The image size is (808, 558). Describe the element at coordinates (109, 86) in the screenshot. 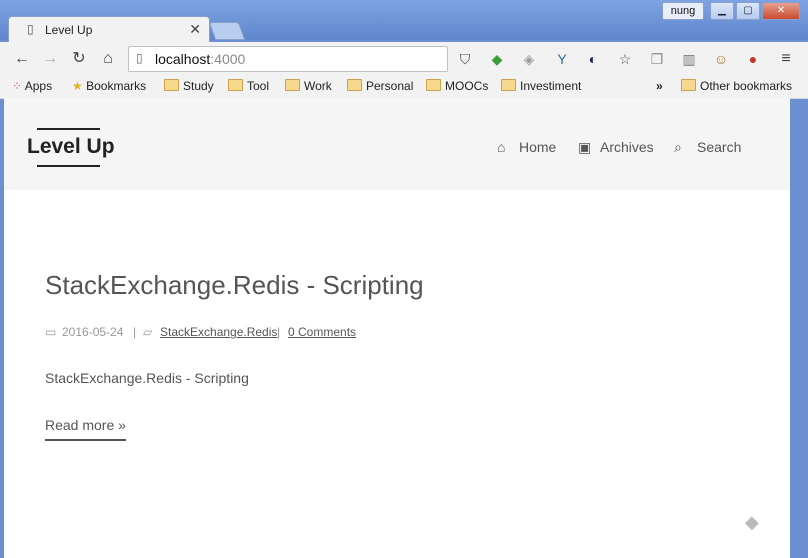

I see `bookmark-bookmarks: ★ Bookmarks` at that location.